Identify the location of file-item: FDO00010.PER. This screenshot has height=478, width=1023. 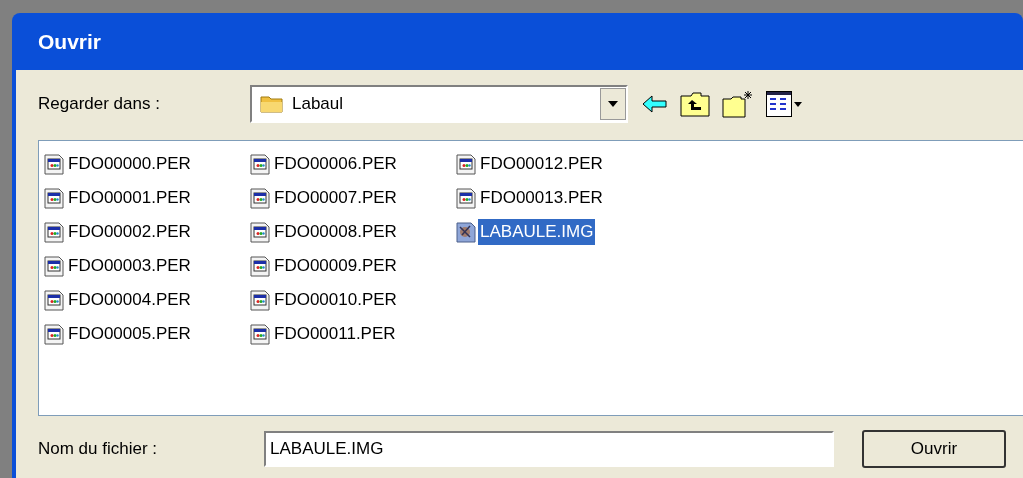
(351, 300).